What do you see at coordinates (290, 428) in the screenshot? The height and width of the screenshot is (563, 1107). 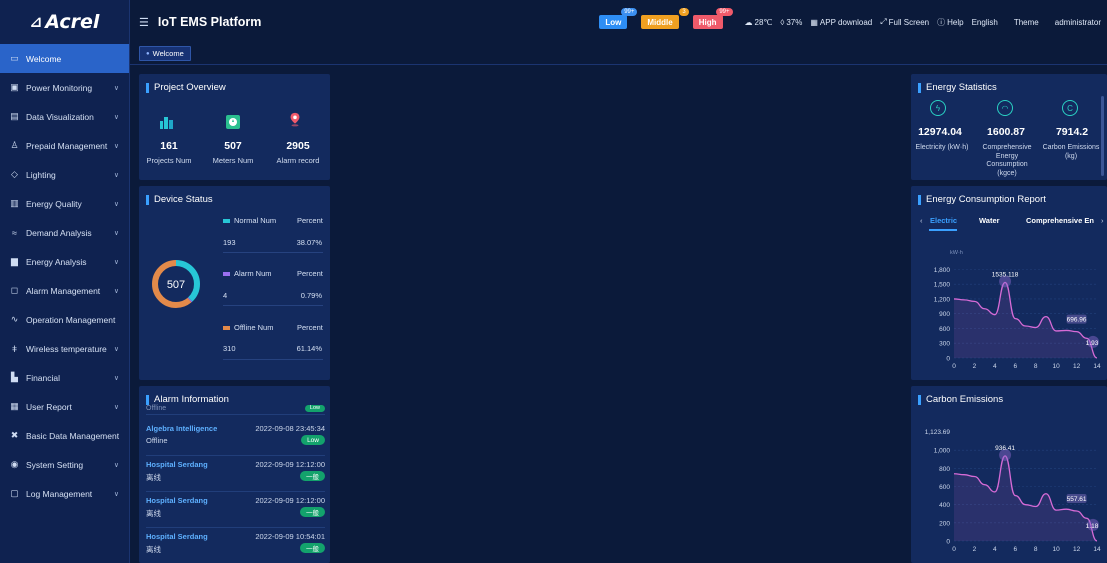 I see `alarm-time: 2022-09-08 23:45:34` at bounding box center [290, 428].